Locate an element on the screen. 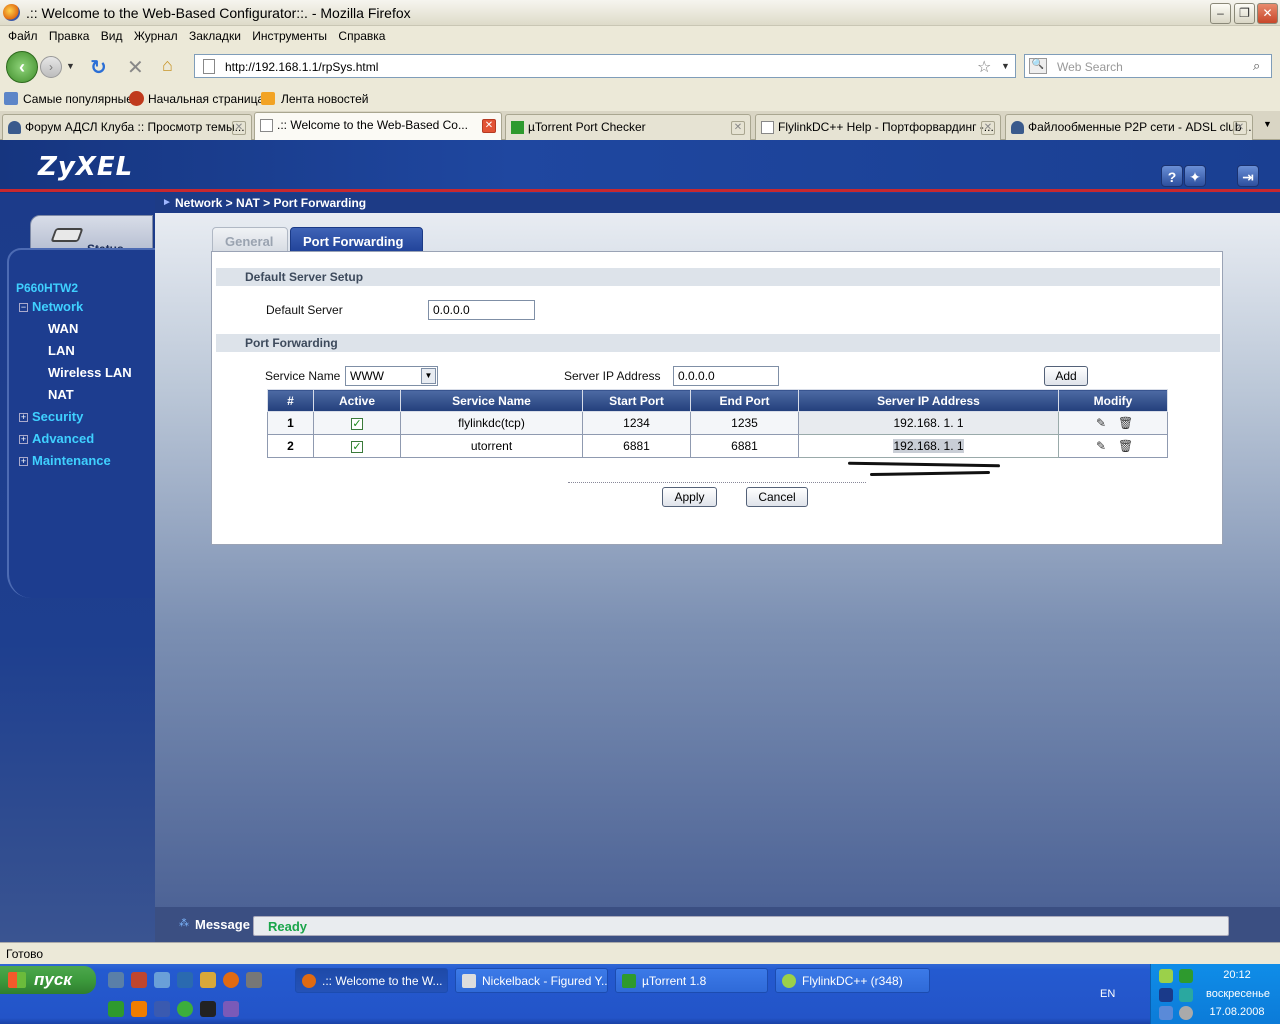  reload-icon: ↻ is located at coordinates (98, 67).